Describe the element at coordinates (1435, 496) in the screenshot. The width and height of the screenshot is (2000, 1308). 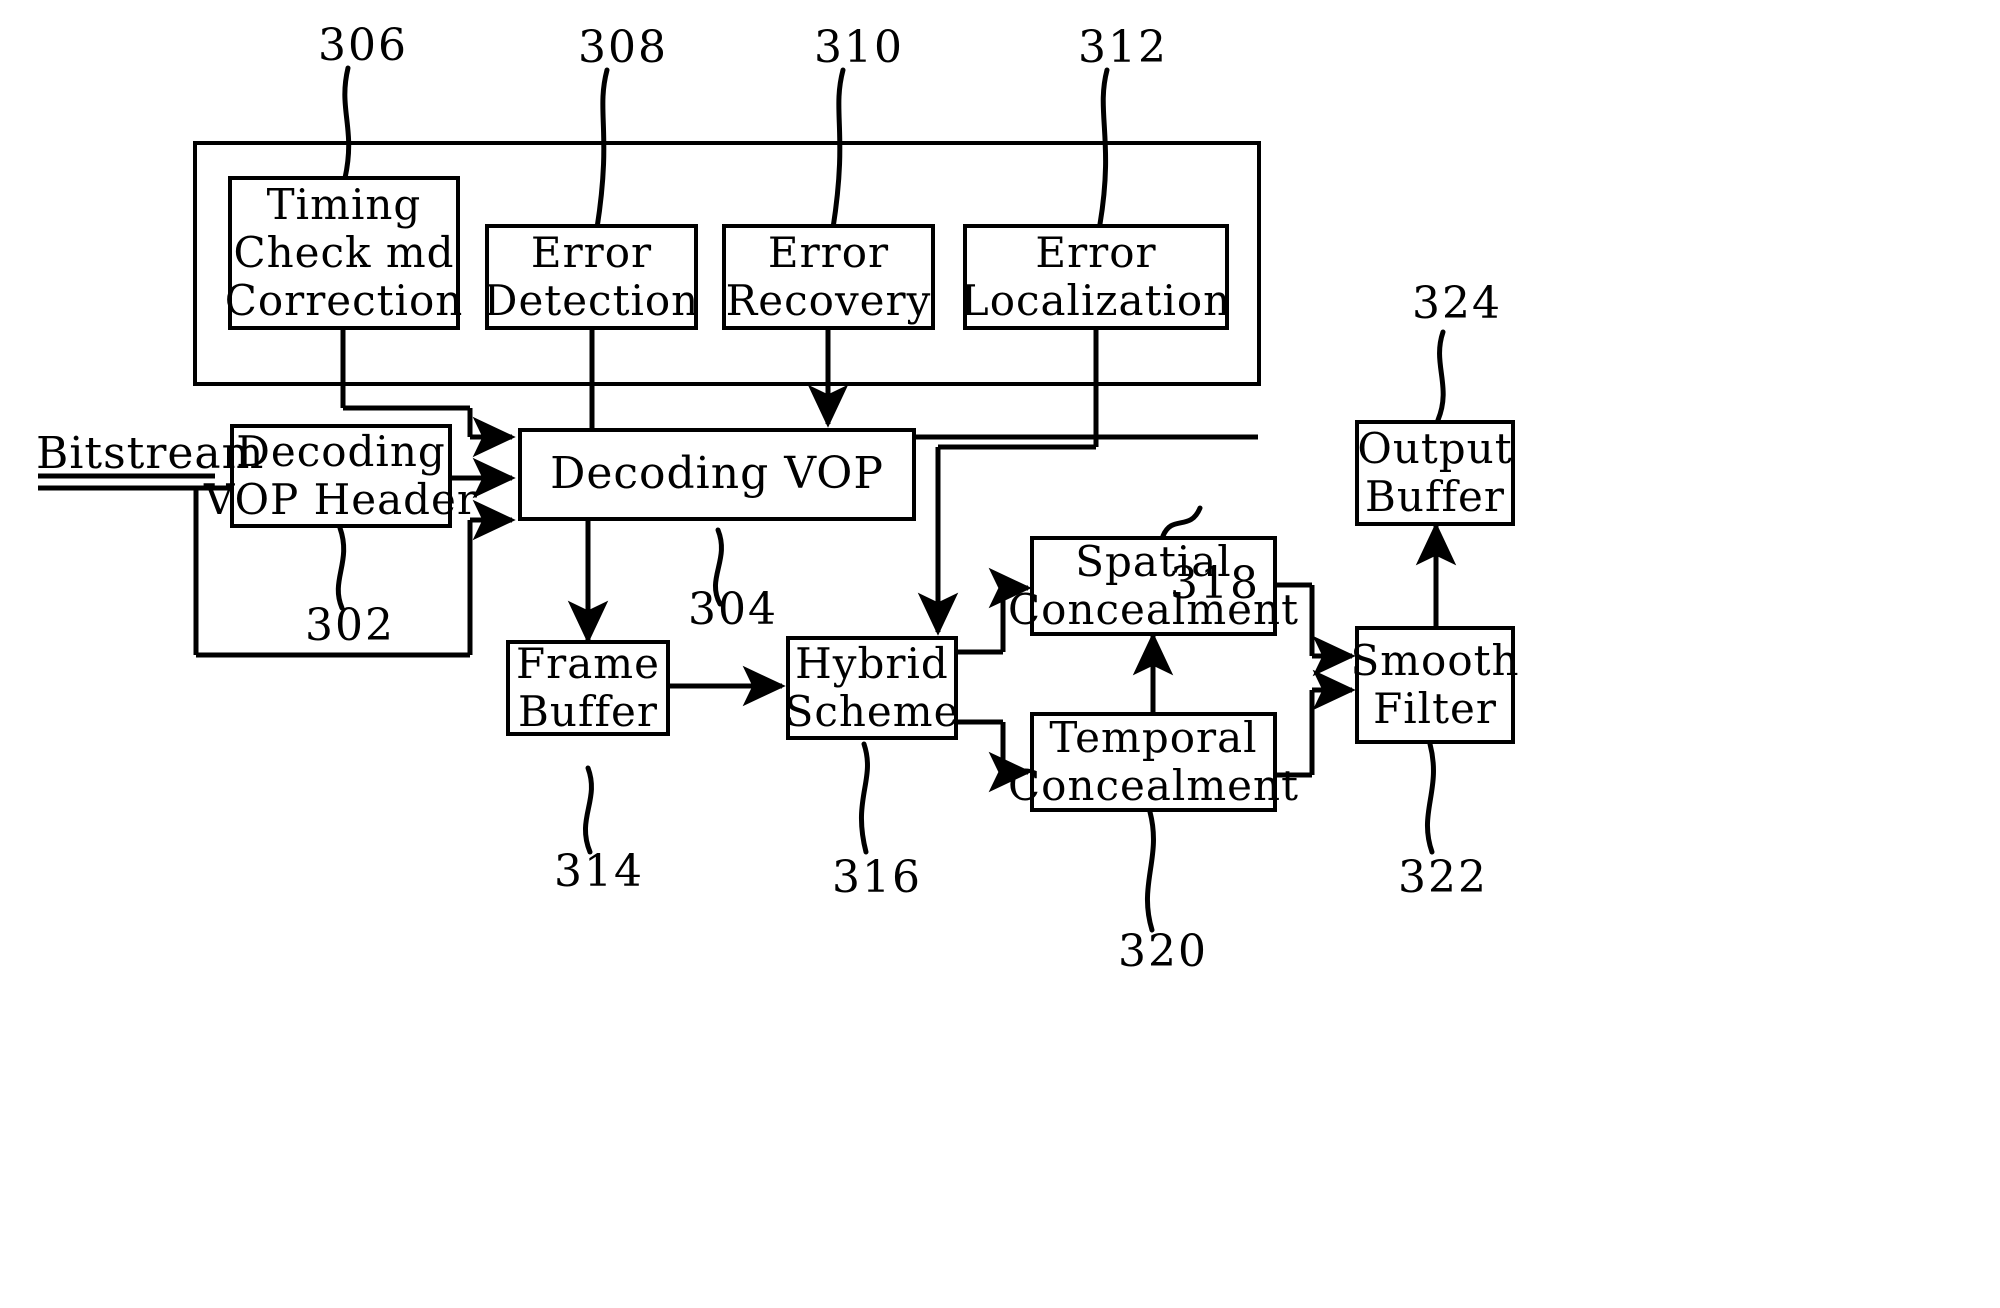
I see `output-buffer-line-2: Buffer` at that location.